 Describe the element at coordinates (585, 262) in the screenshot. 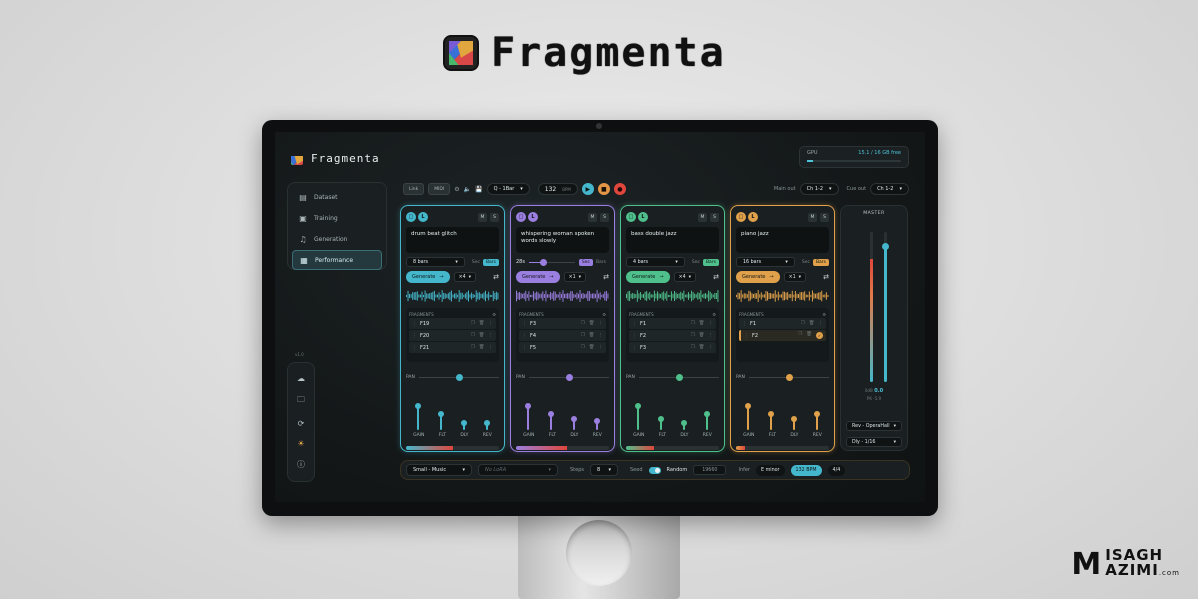

I see `sec-option: Sec` at that location.